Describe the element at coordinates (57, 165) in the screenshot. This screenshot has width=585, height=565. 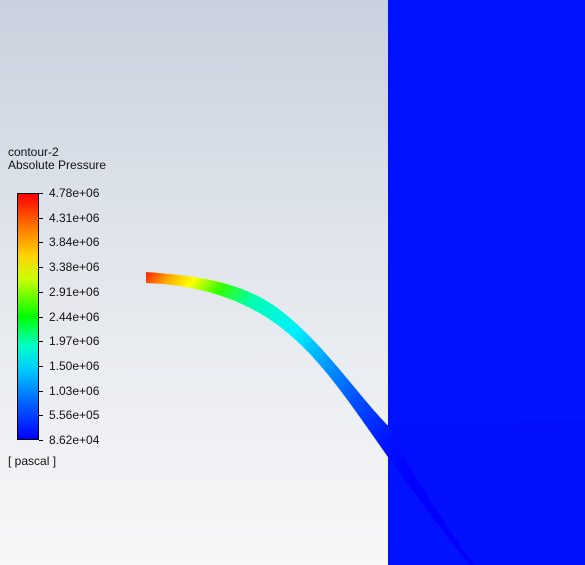
I see `variable-name: Absolute Pressure` at that location.